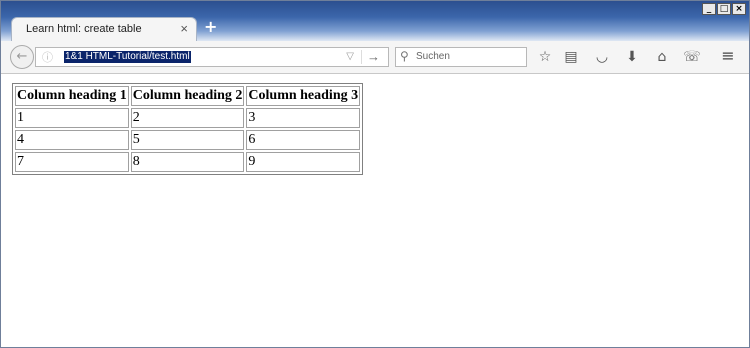 The height and width of the screenshot is (348, 750). Describe the element at coordinates (728, 57) in the screenshot. I see `menu-icon: ≡` at that location.